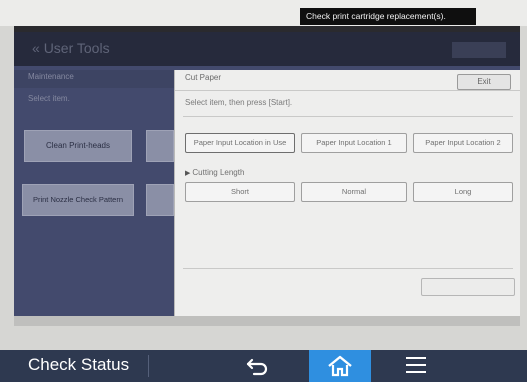 This screenshot has width=527, height=382. What do you see at coordinates (51, 76) in the screenshot?
I see `maintenance-label: Maintenance` at bounding box center [51, 76].